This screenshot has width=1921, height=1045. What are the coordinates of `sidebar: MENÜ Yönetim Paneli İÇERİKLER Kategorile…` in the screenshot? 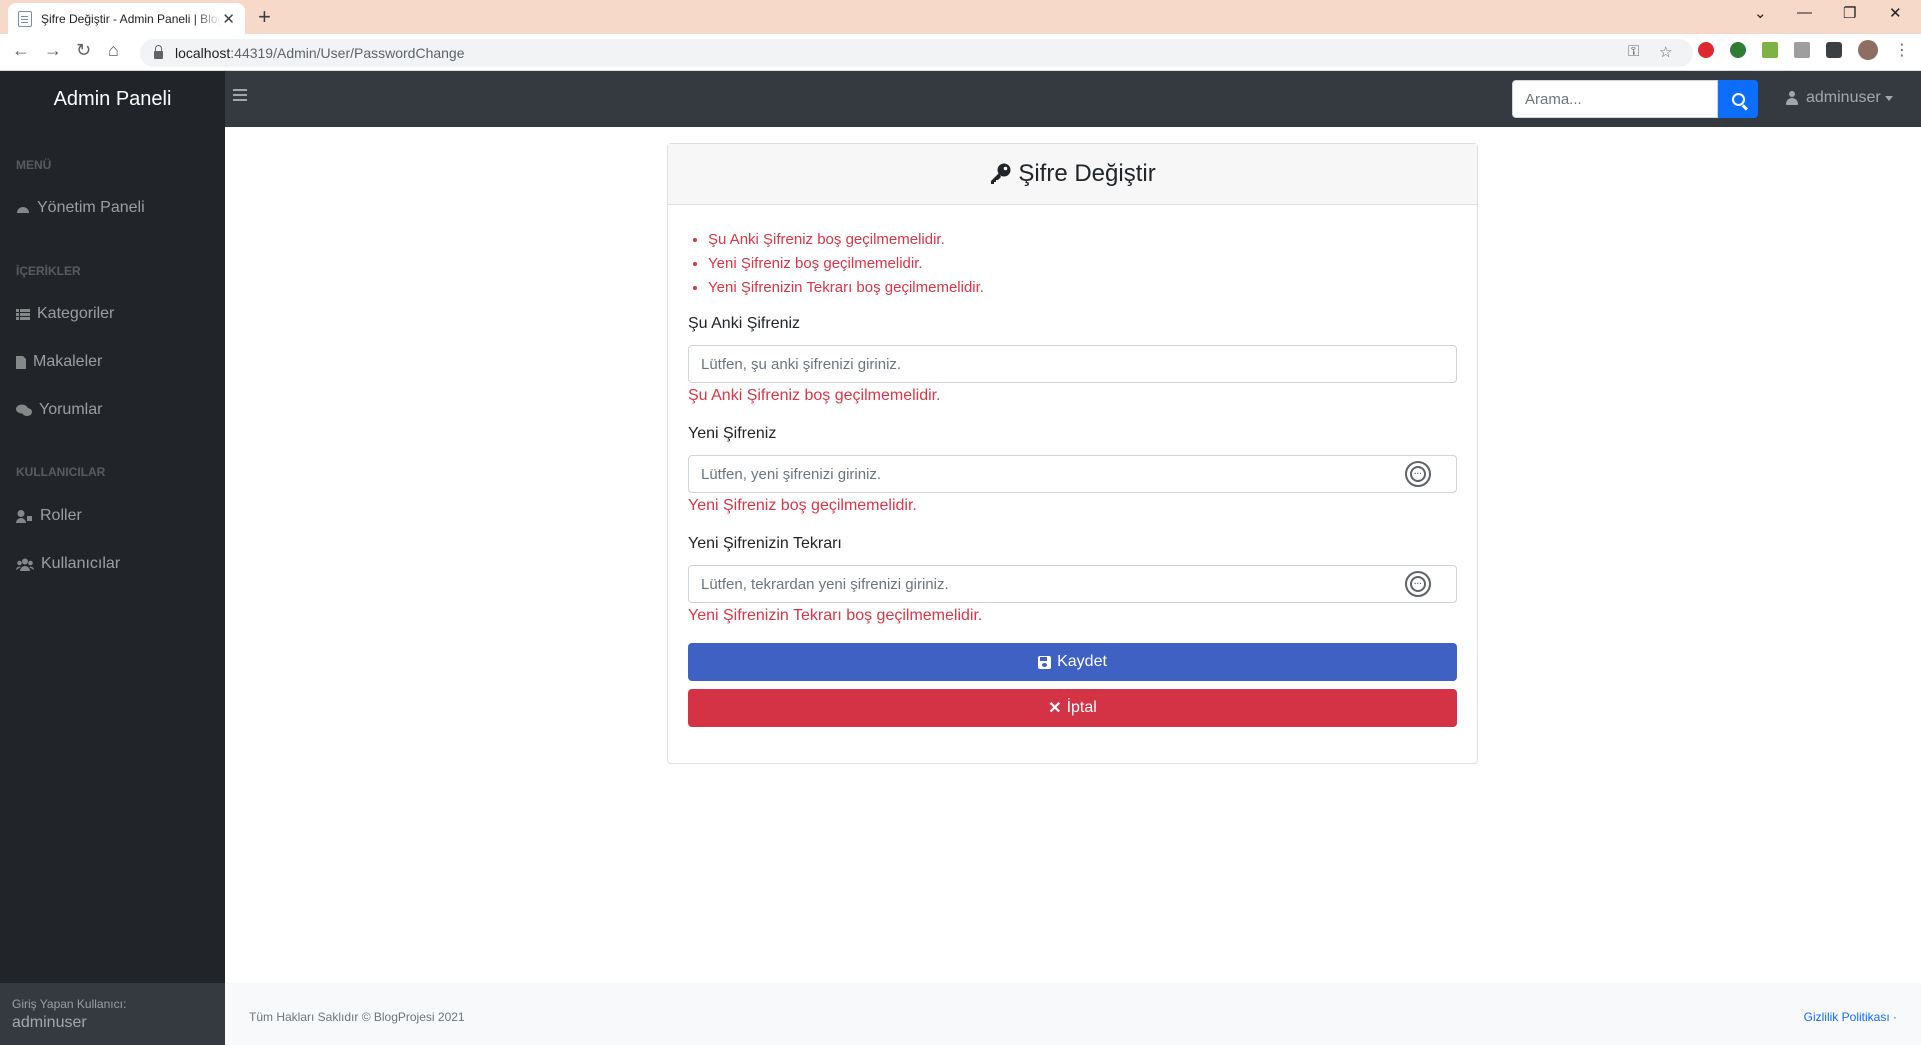 It's located at (112, 586).